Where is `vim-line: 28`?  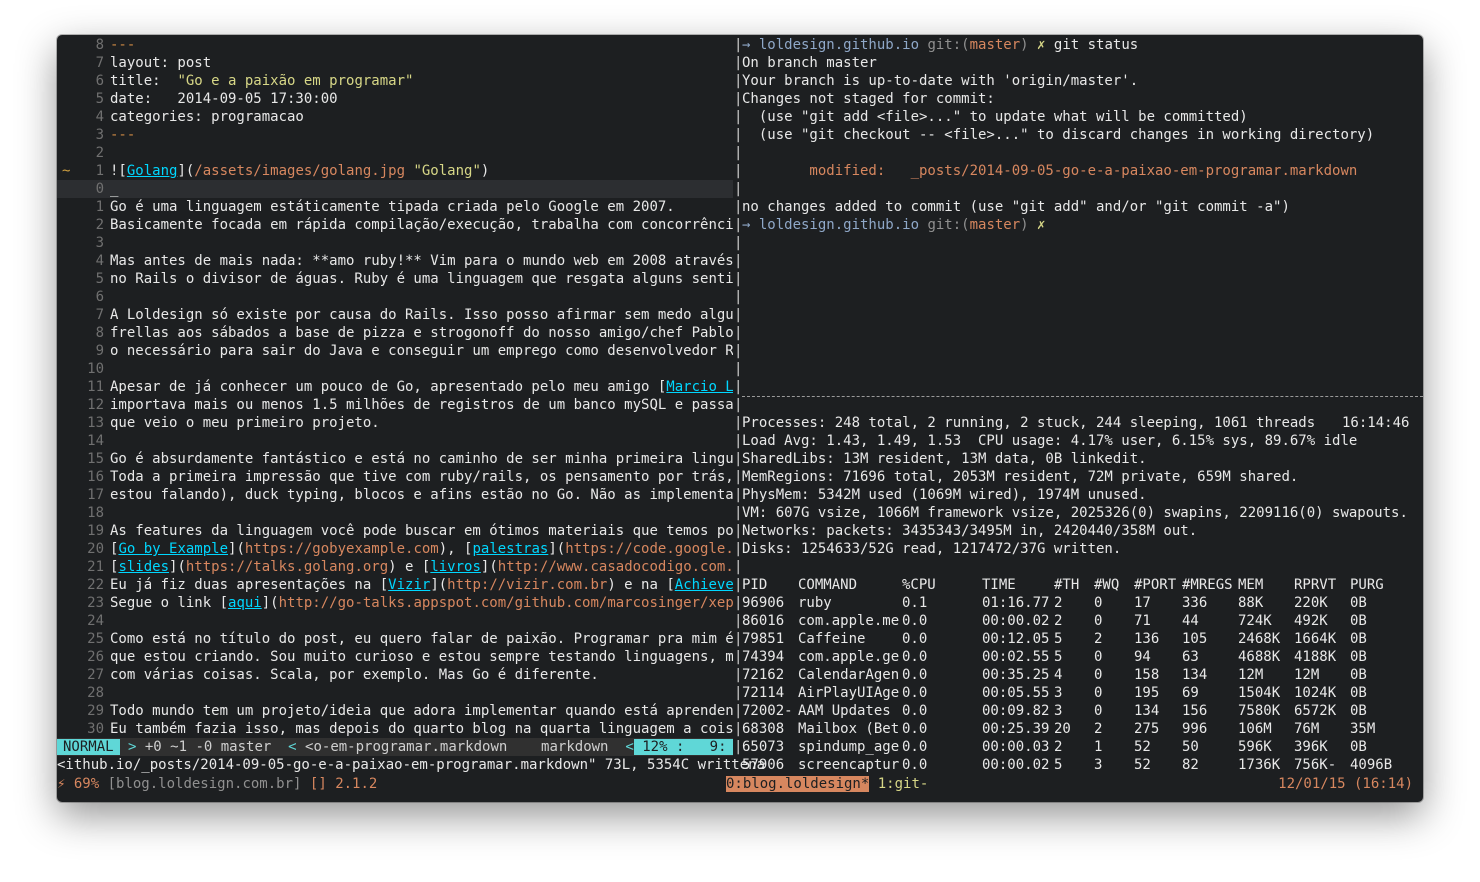 vim-line: 28 is located at coordinates (395, 693).